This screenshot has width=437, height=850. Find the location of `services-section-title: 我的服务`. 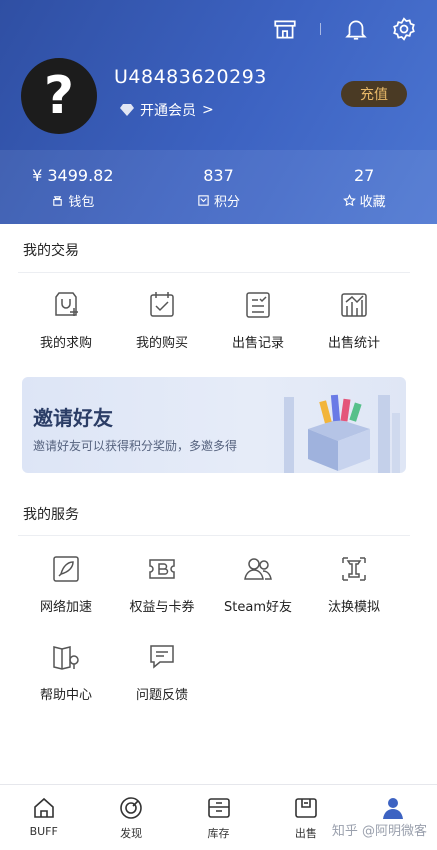

services-section-title: 我的服务 is located at coordinates (51, 515).